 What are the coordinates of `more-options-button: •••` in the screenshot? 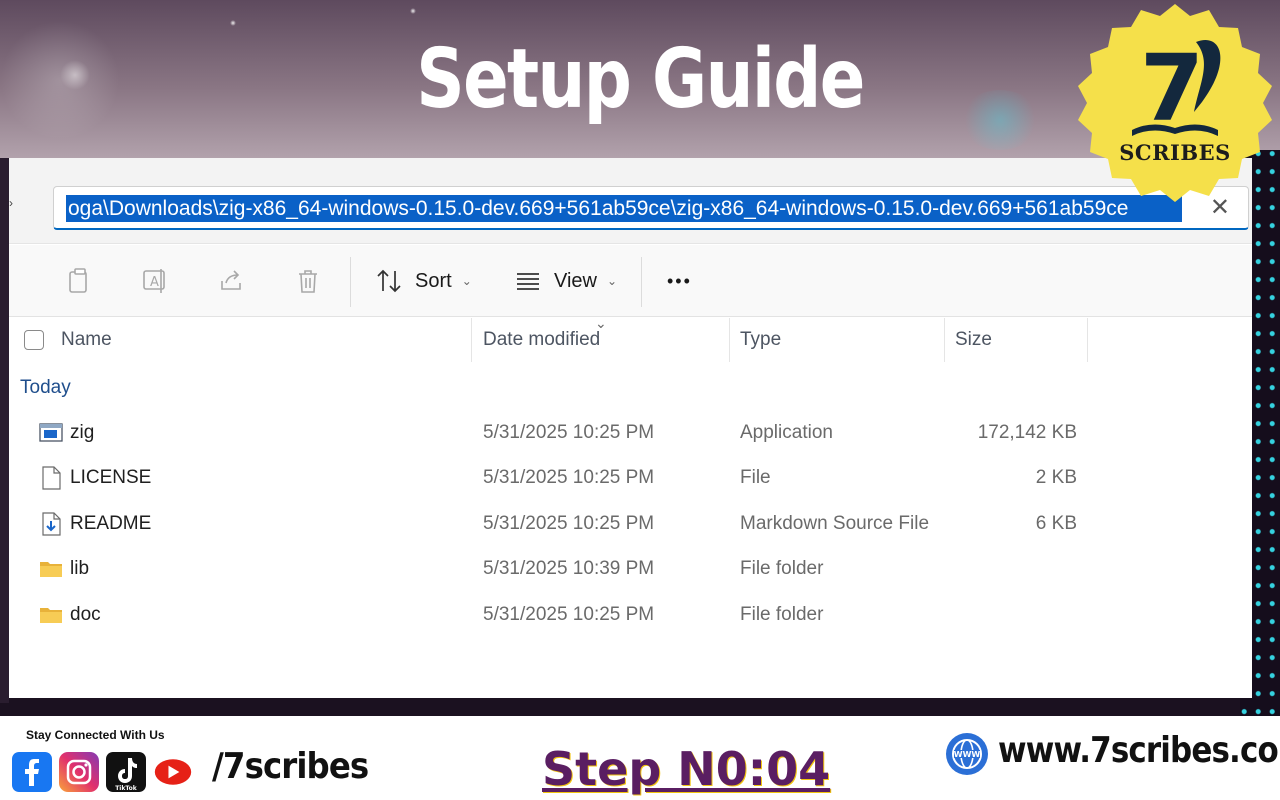 It's located at (679, 281).